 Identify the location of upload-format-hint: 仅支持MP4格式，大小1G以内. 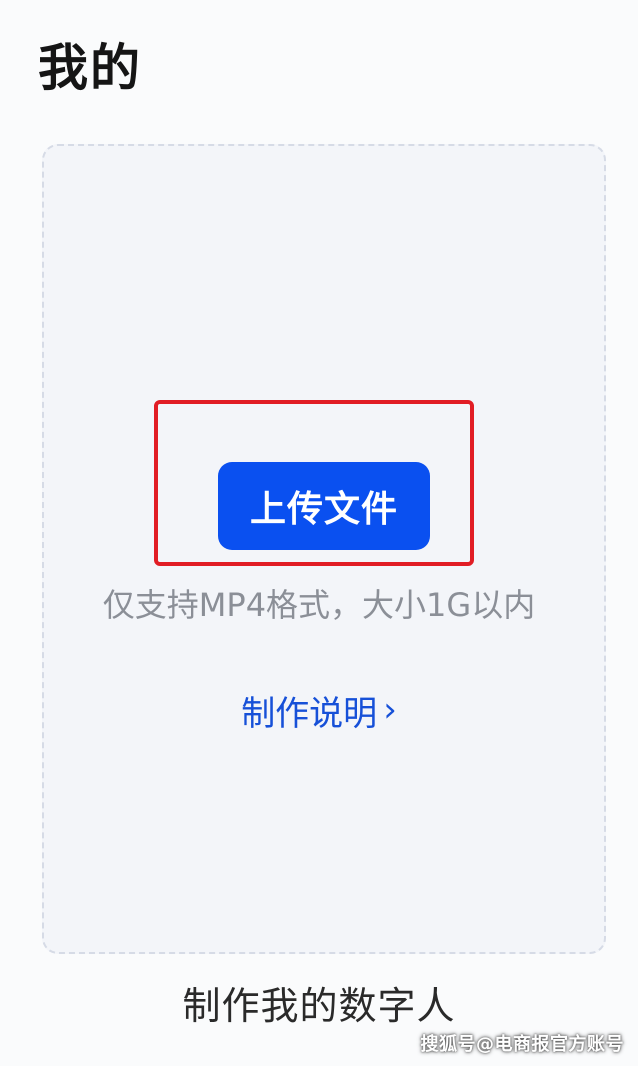
(319, 605).